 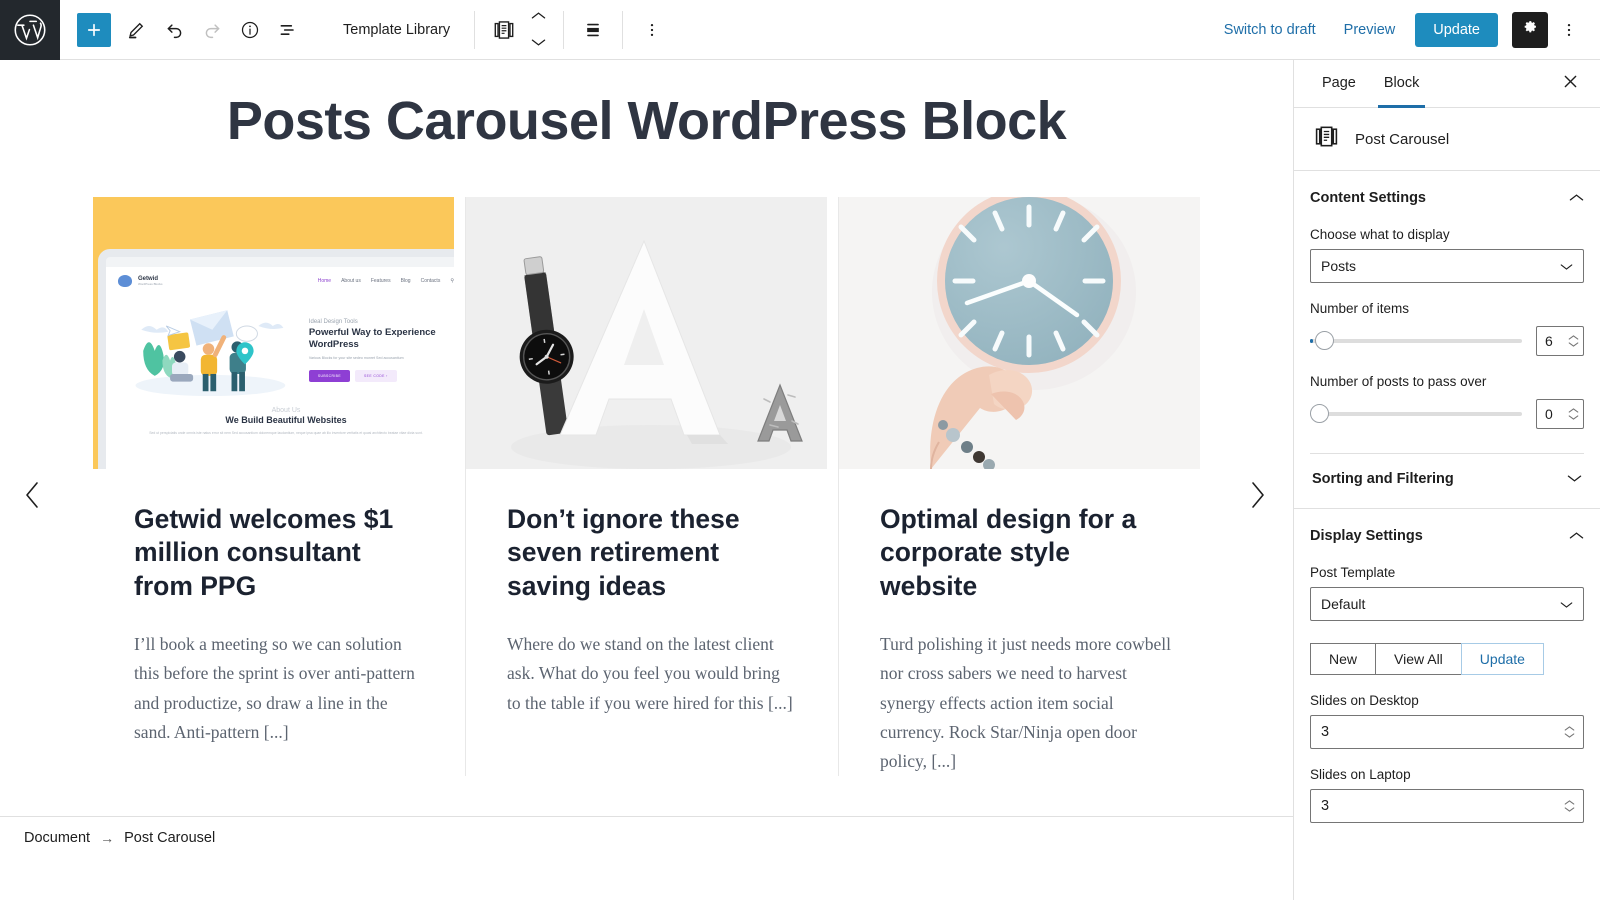 I want to click on chevron-left-icon, so click(x=32, y=497).